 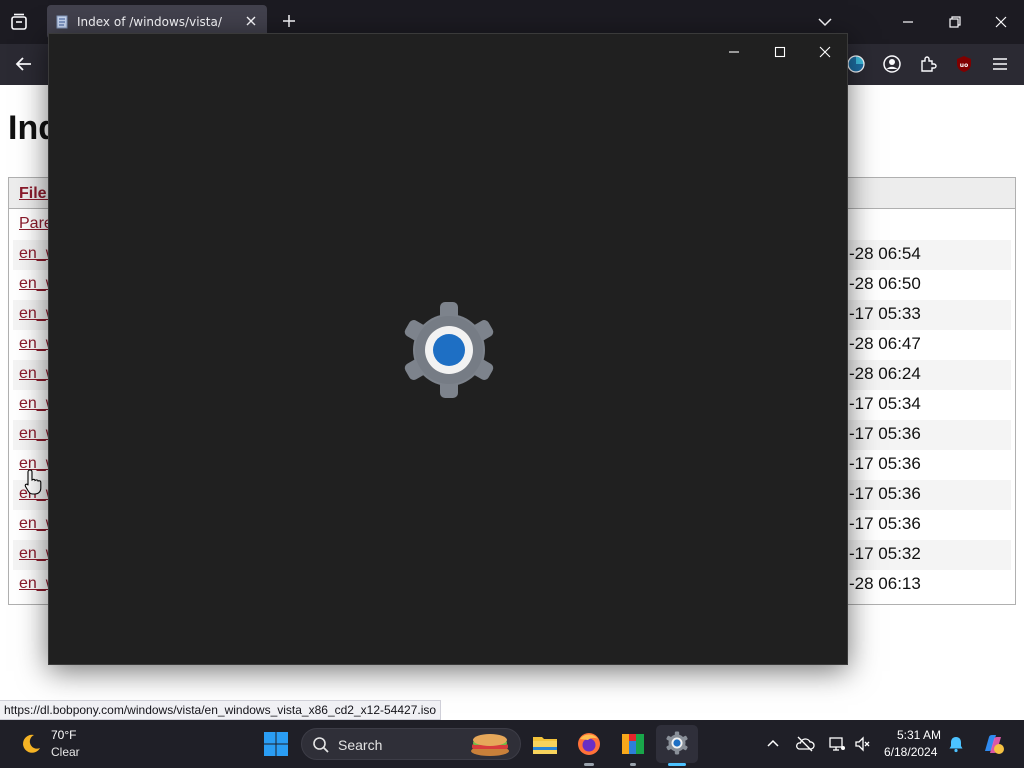 What do you see at coordinates (19, 22) in the screenshot?
I see `tab-list-icon` at bounding box center [19, 22].